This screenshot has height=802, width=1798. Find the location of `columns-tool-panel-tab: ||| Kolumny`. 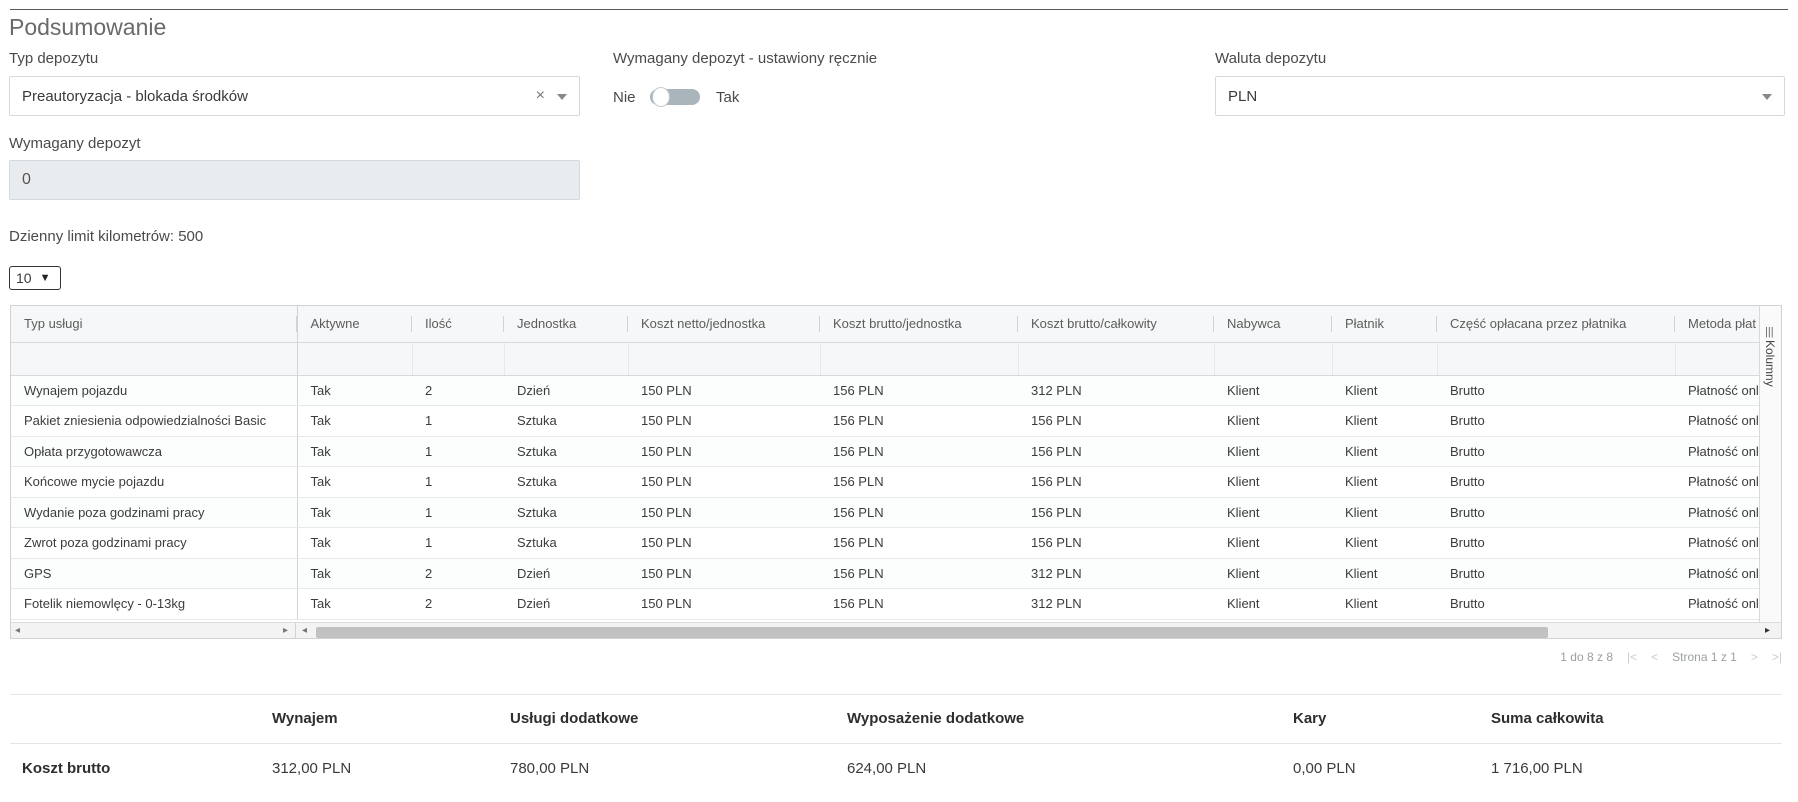

columns-tool-panel-tab: ||| Kolumny is located at coordinates (1770, 464).